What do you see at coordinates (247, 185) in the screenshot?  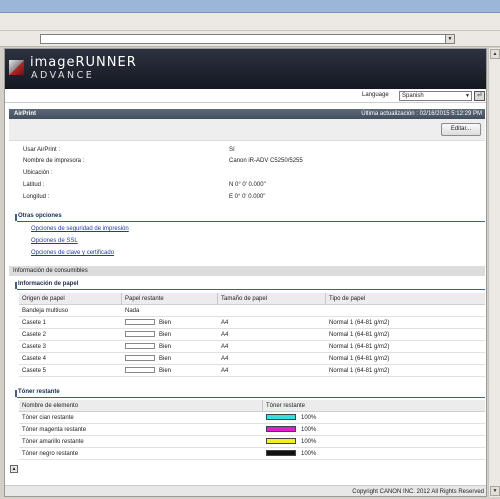 I see `setting-value: N 0° 0' 0.000"` at bounding box center [247, 185].